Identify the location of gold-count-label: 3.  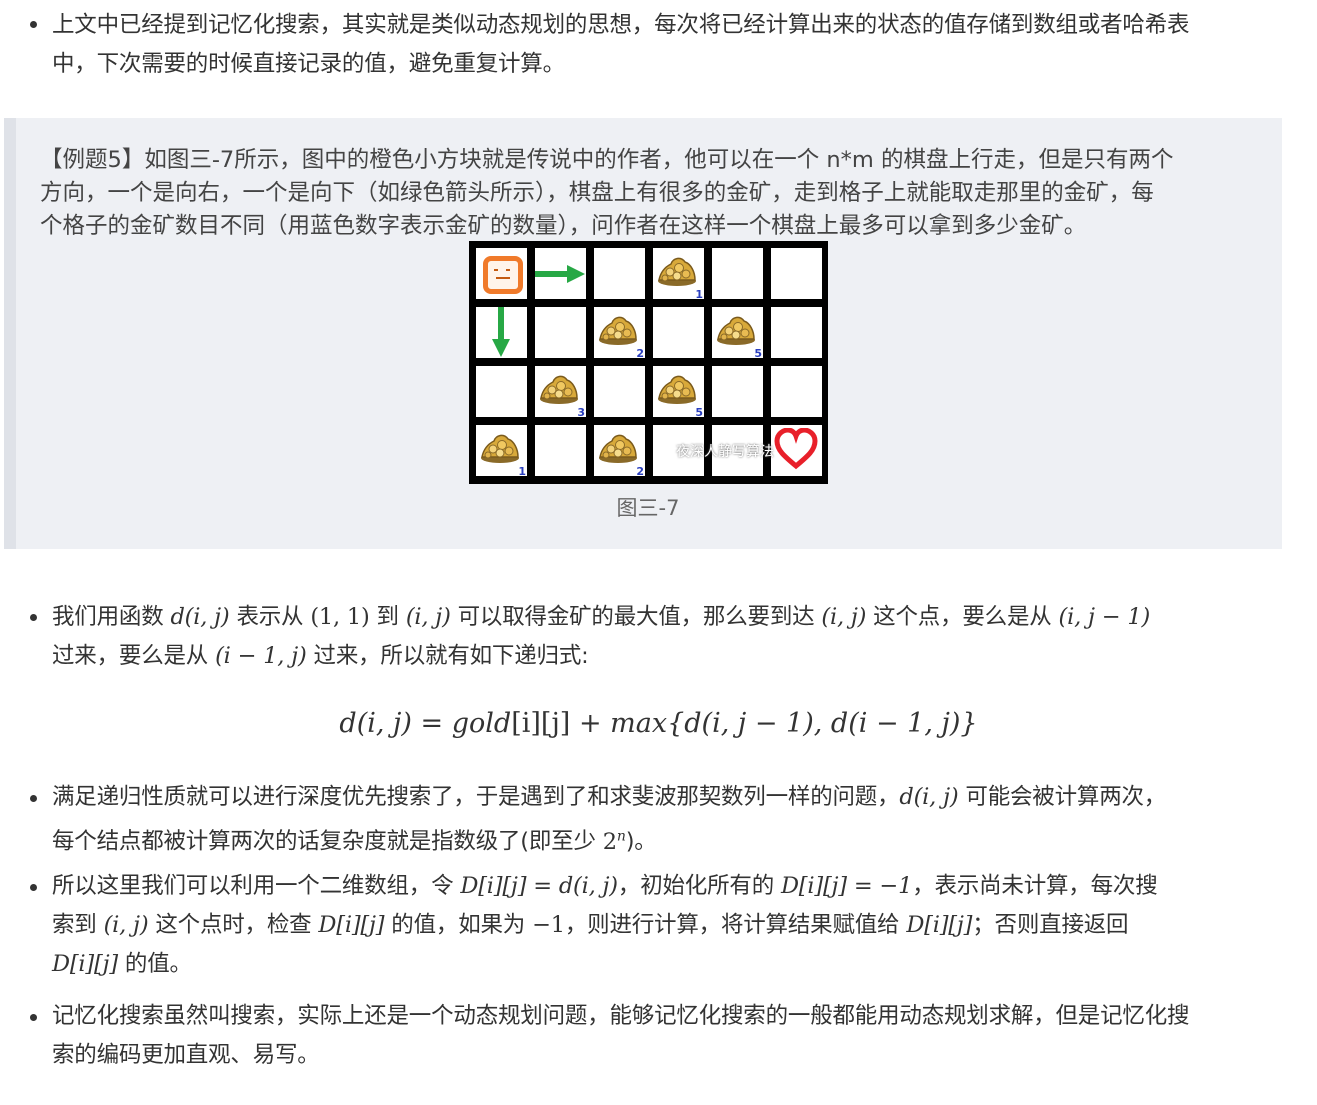
(581, 412).